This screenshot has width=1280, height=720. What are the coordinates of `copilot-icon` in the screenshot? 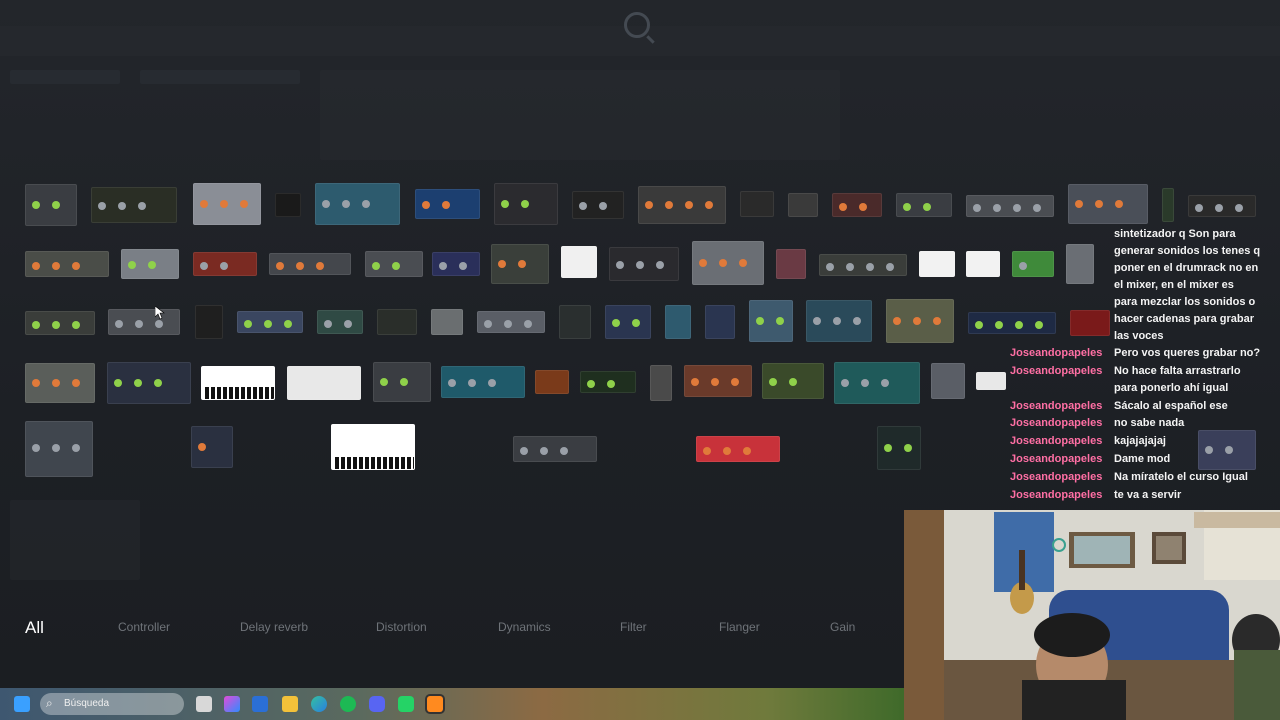 It's located at (232, 704).